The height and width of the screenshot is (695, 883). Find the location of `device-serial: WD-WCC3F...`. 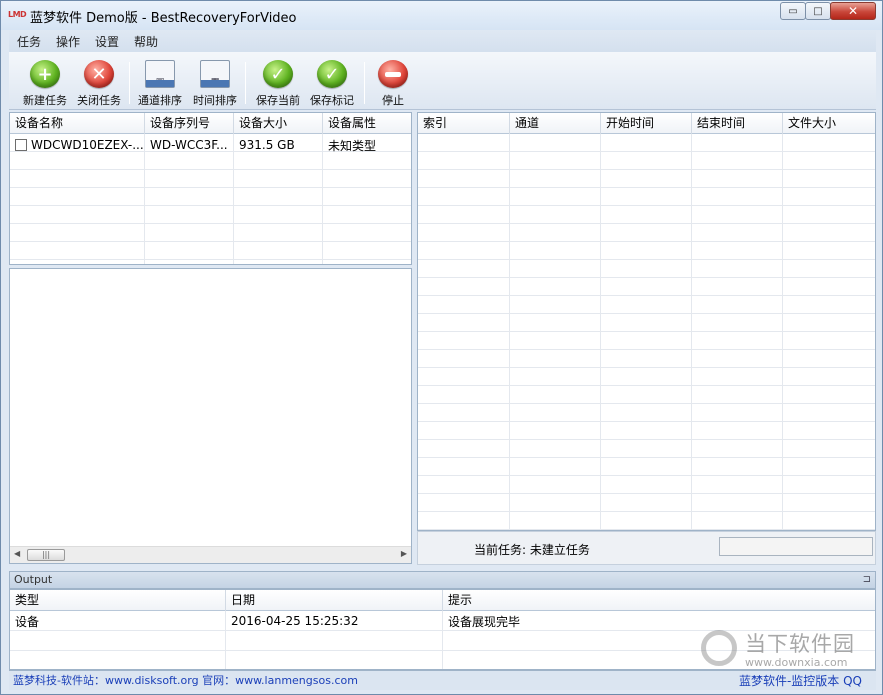

device-serial: WD-WCC3F... is located at coordinates (189, 145).